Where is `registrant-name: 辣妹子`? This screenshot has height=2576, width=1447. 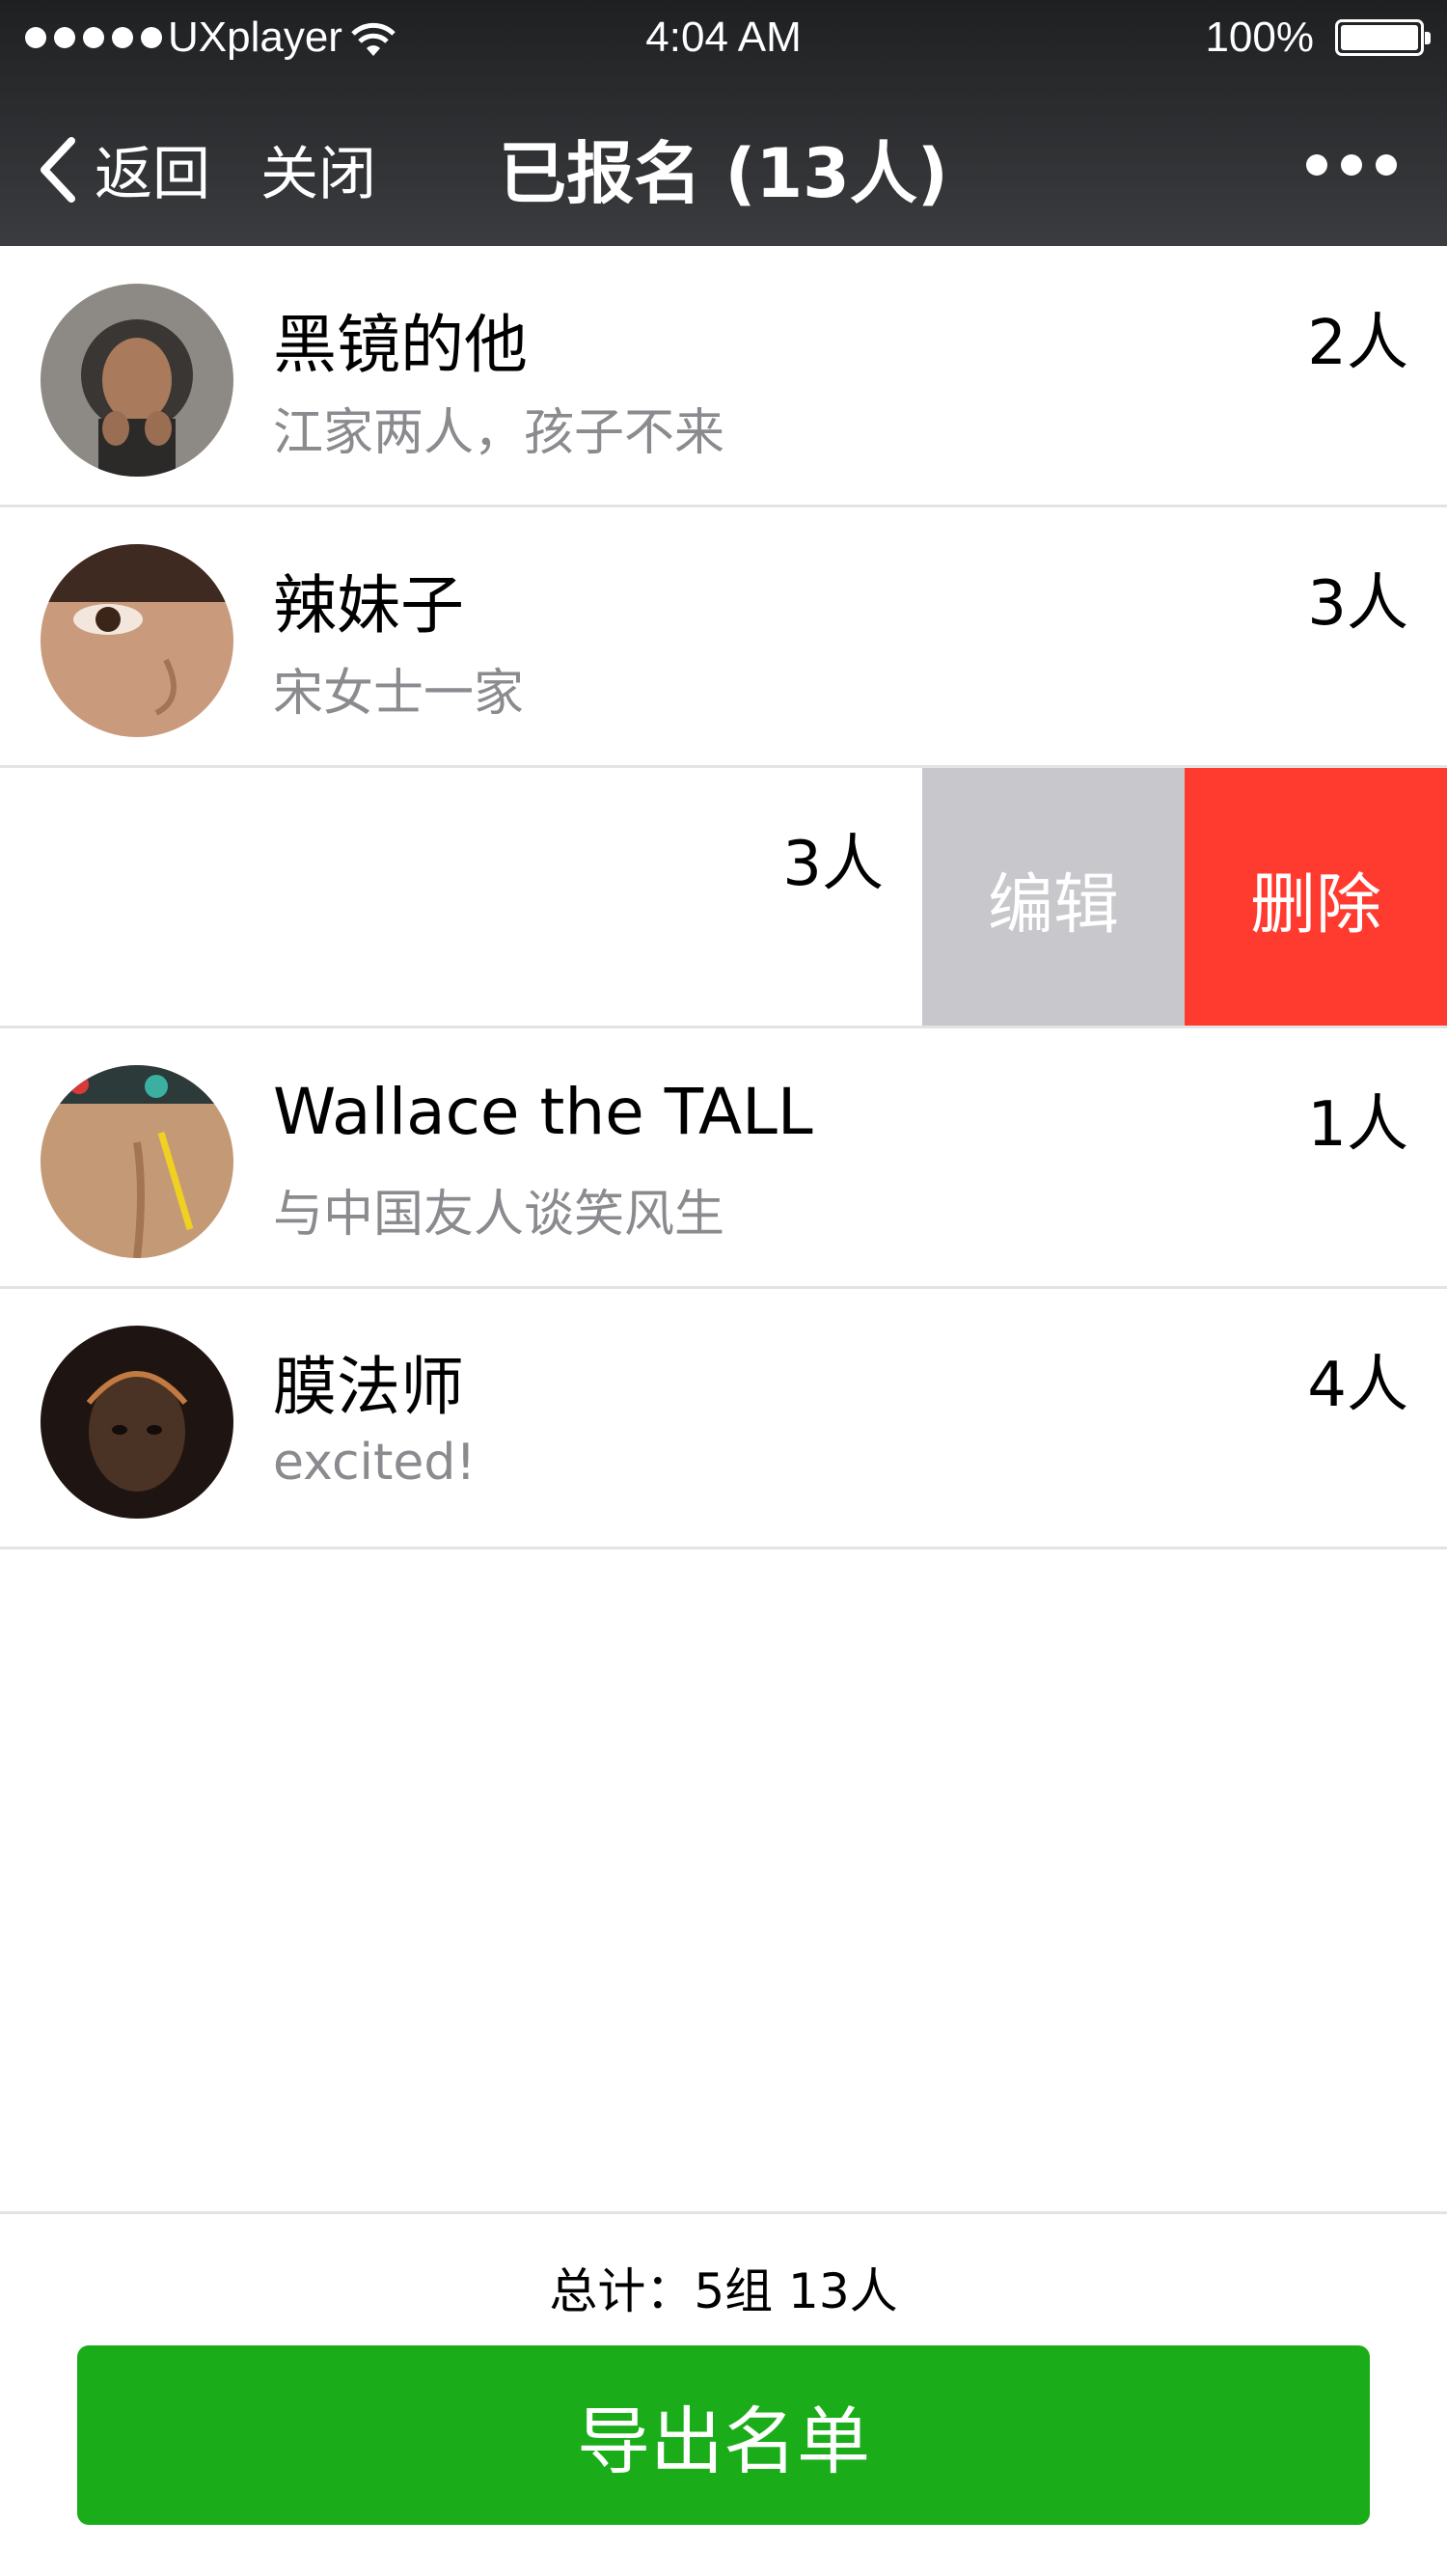 registrant-name: 辣妹子 is located at coordinates (368, 606).